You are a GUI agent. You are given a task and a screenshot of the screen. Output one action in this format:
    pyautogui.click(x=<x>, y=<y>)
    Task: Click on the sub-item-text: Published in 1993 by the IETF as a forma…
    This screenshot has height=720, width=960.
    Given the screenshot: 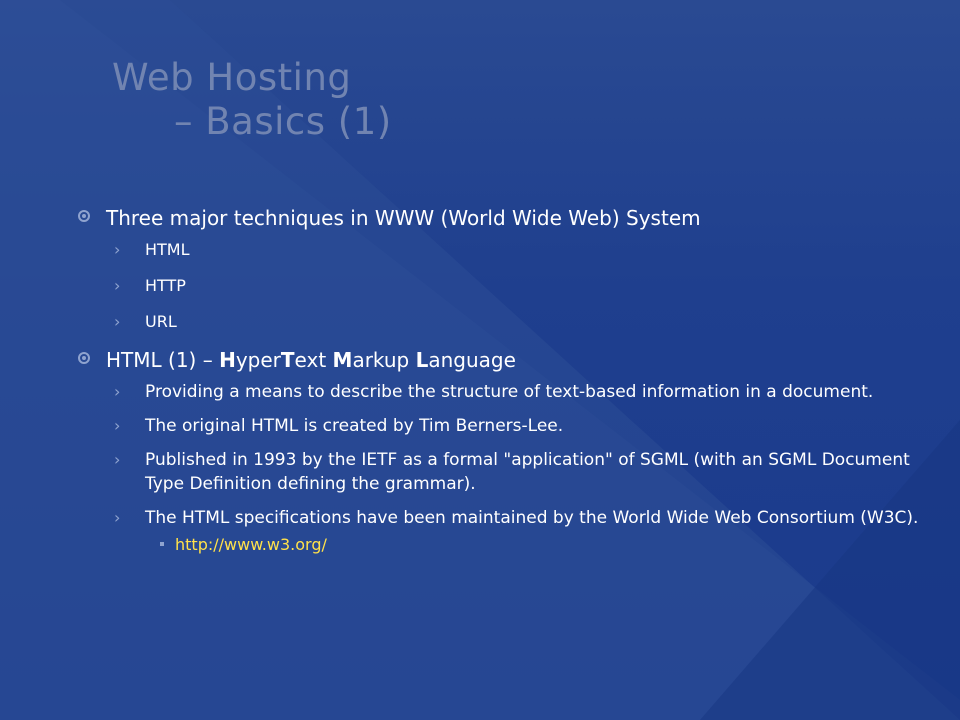 What is the action you would take?
    pyautogui.click(x=527, y=472)
    